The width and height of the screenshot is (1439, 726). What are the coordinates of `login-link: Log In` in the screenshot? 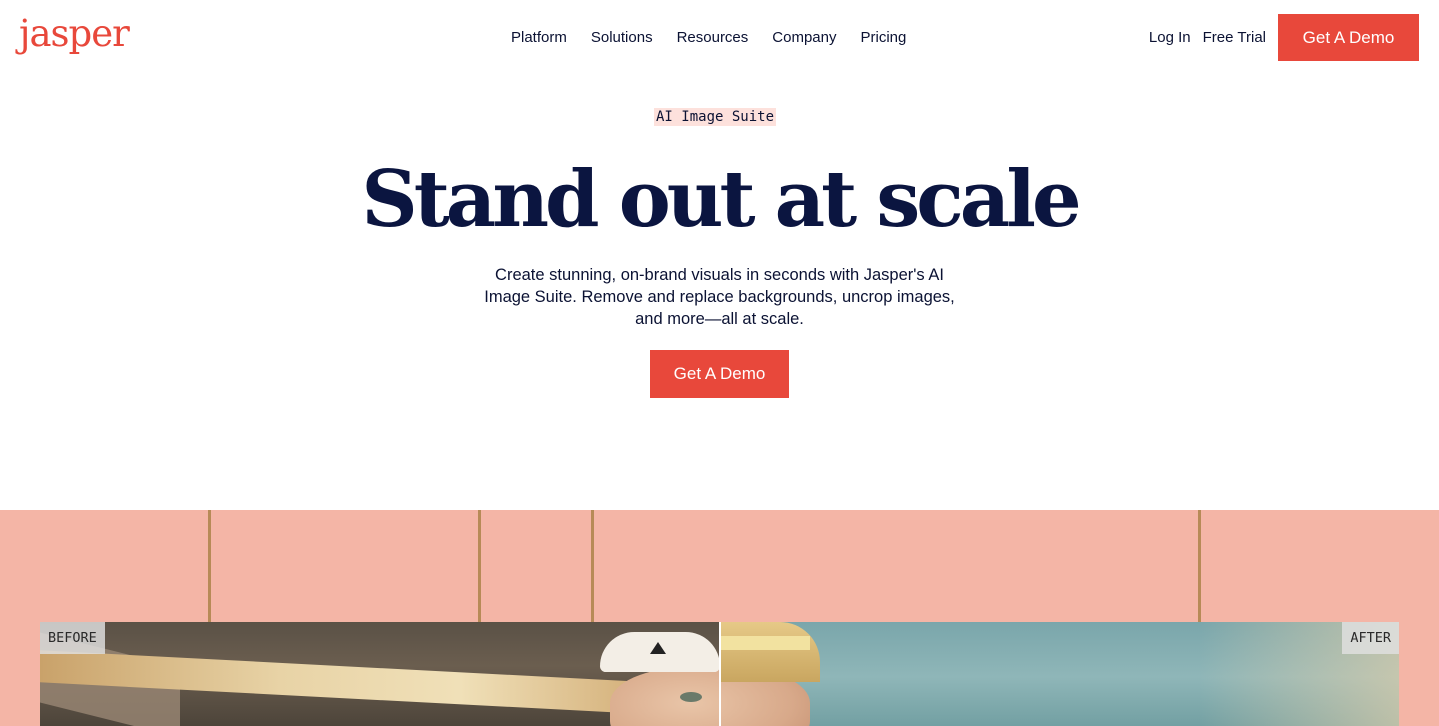 It's located at (1170, 37).